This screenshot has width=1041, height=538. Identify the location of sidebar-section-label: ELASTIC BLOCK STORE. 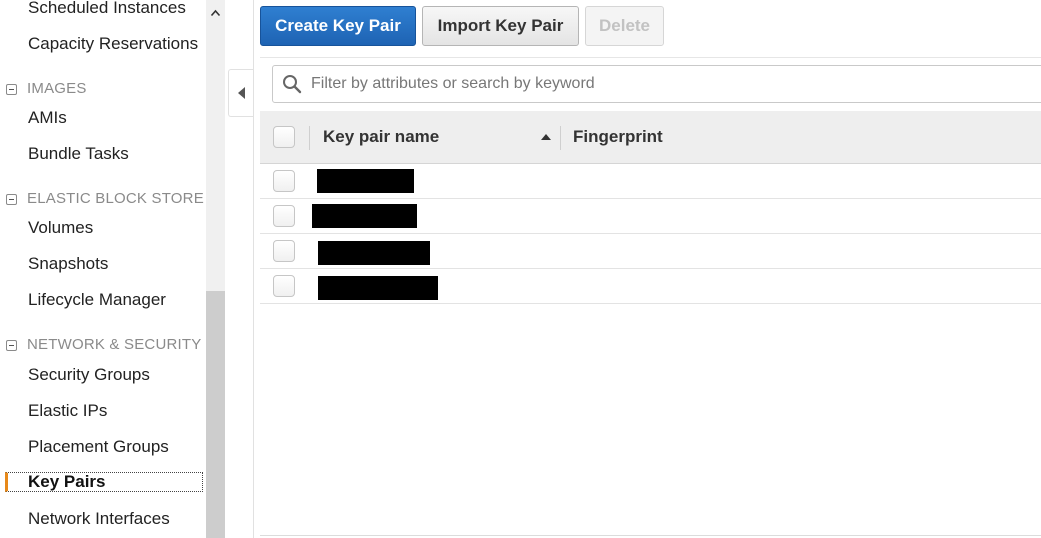
(115, 198).